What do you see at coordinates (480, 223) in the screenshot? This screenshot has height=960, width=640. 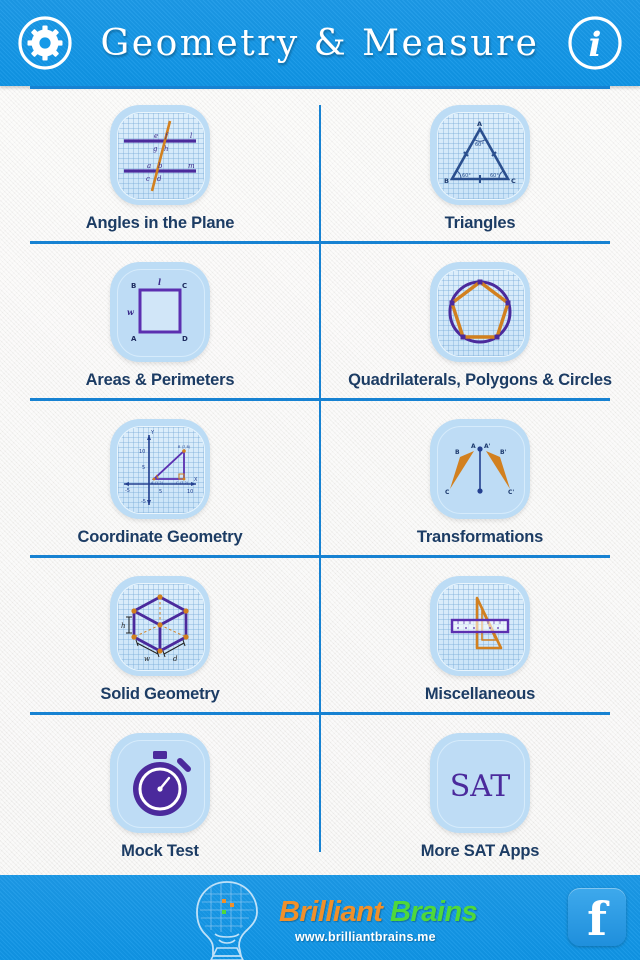 I see `menu-item-label: Triangles` at bounding box center [480, 223].